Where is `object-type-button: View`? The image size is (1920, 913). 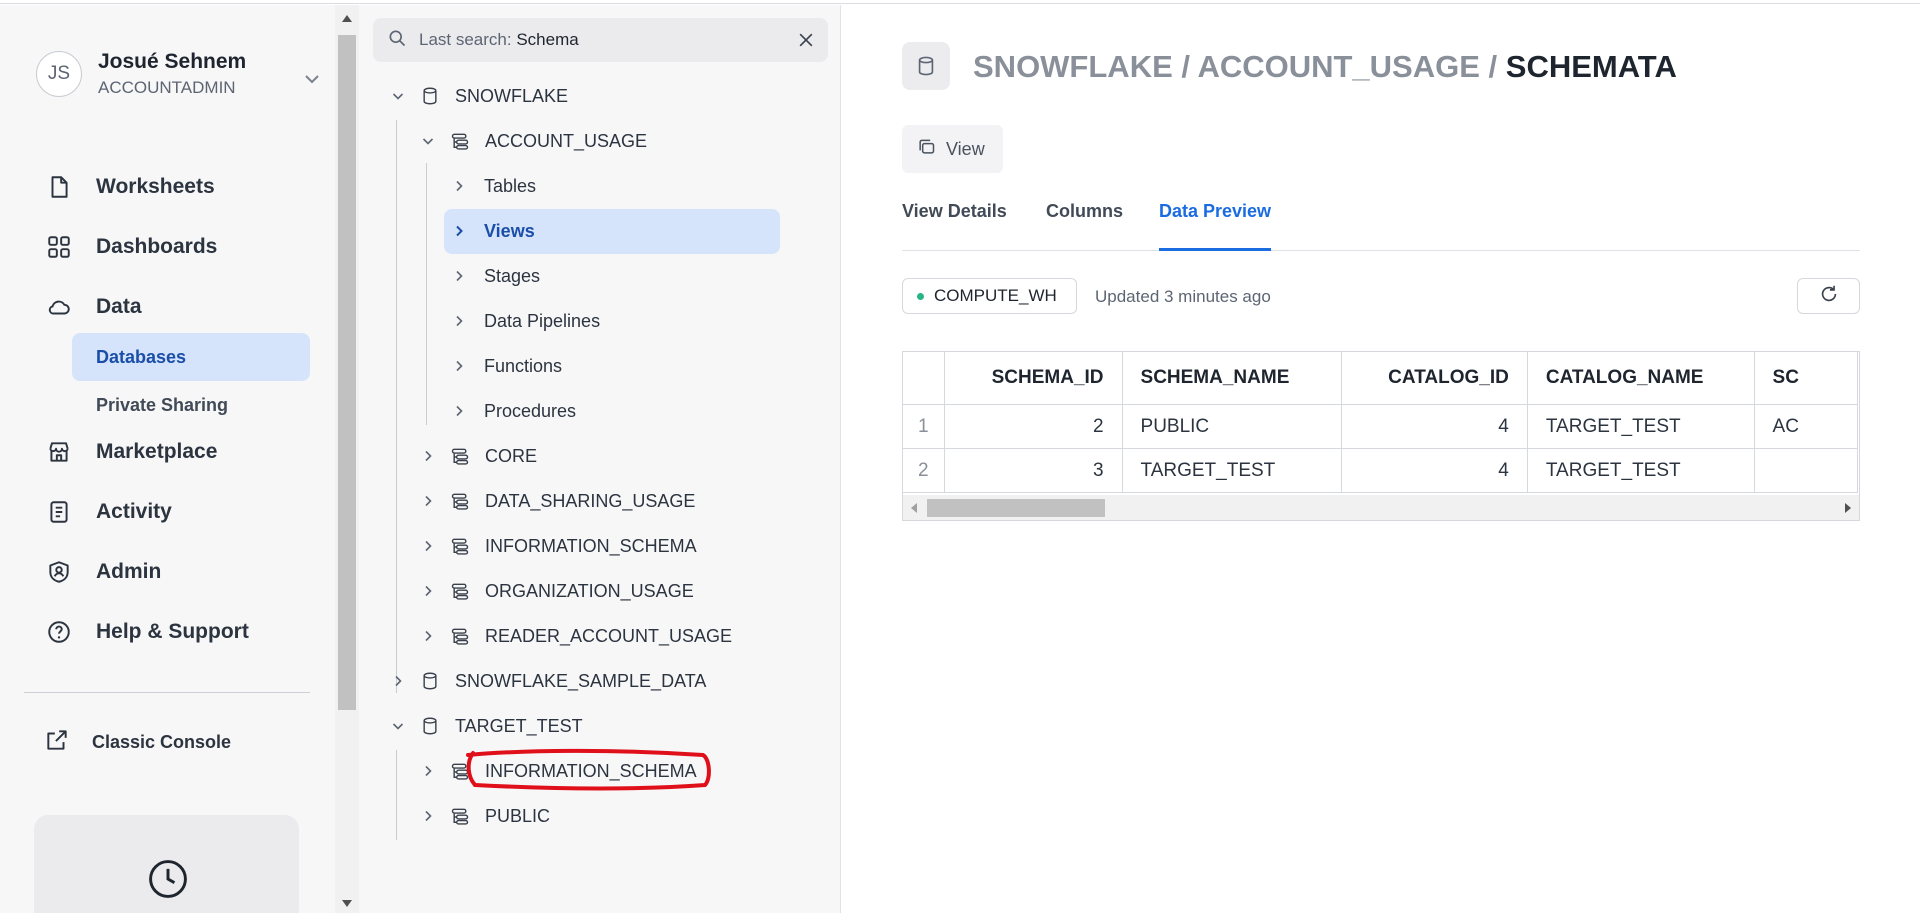 object-type-button: View is located at coordinates (952, 149).